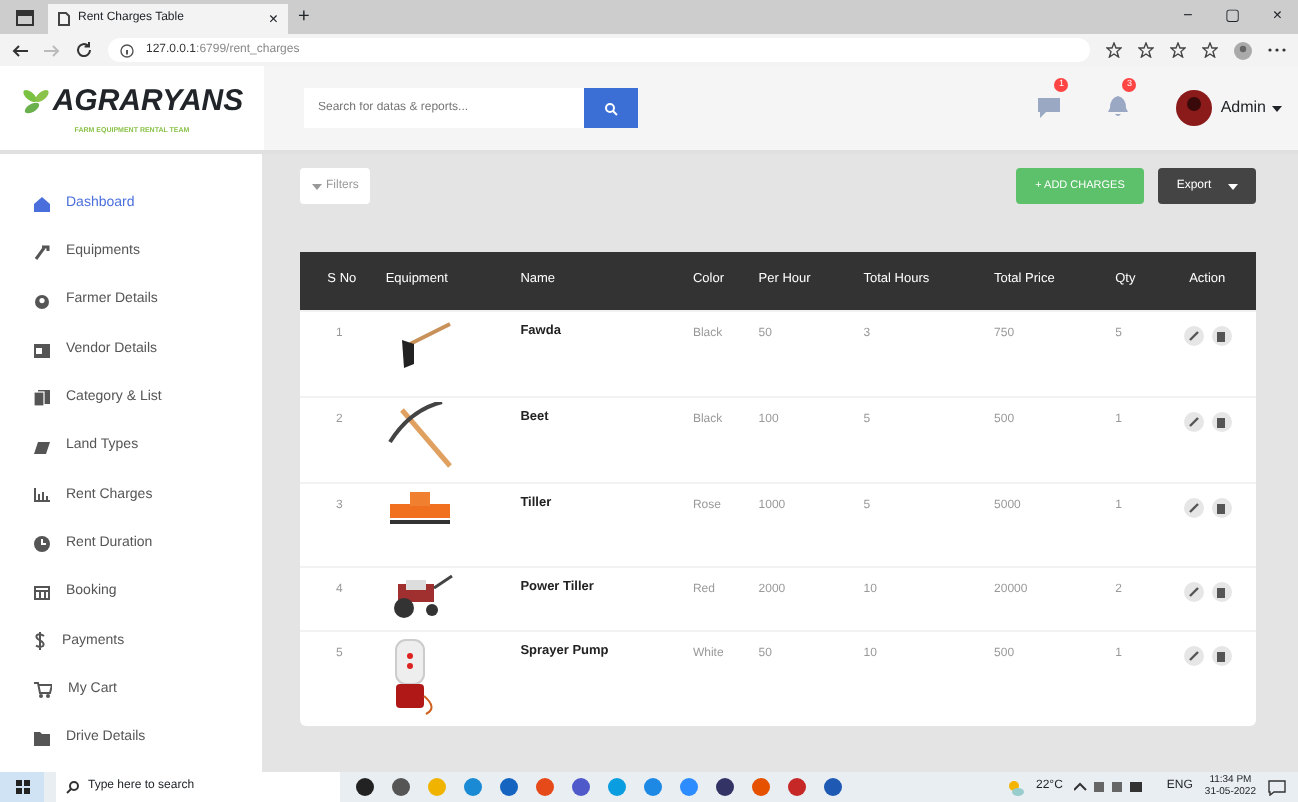  What do you see at coordinates (1016, 787) in the screenshot?
I see `weather-icon` at bounding box center [1016, 787].